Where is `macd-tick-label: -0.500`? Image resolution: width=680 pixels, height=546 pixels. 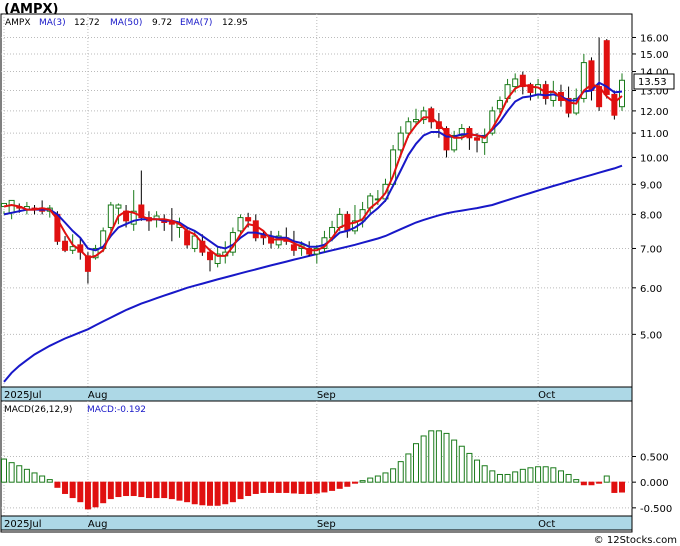 macd-tick-label: -0.500 is located at coordinates (656, 509).